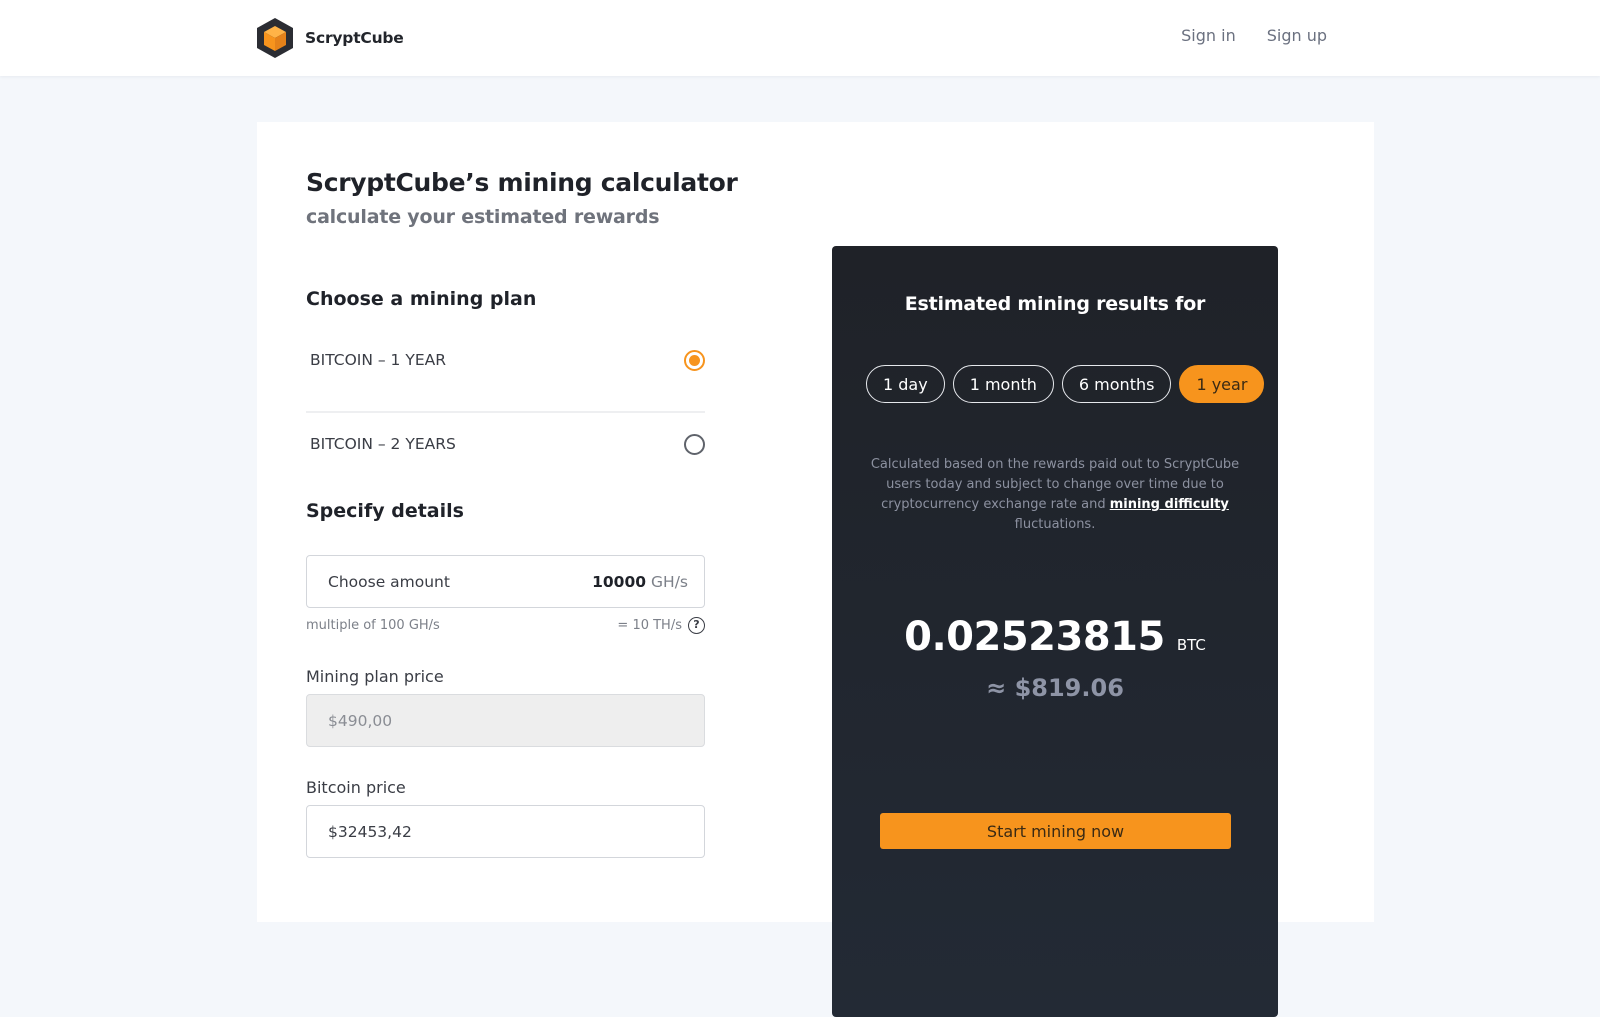 This screenshot has height=1017, width=1600. What do you see at coordinates (1003, 384) in the screenshot?
I see `period-1-month: 1 month` at bounding box center [1003, 384].